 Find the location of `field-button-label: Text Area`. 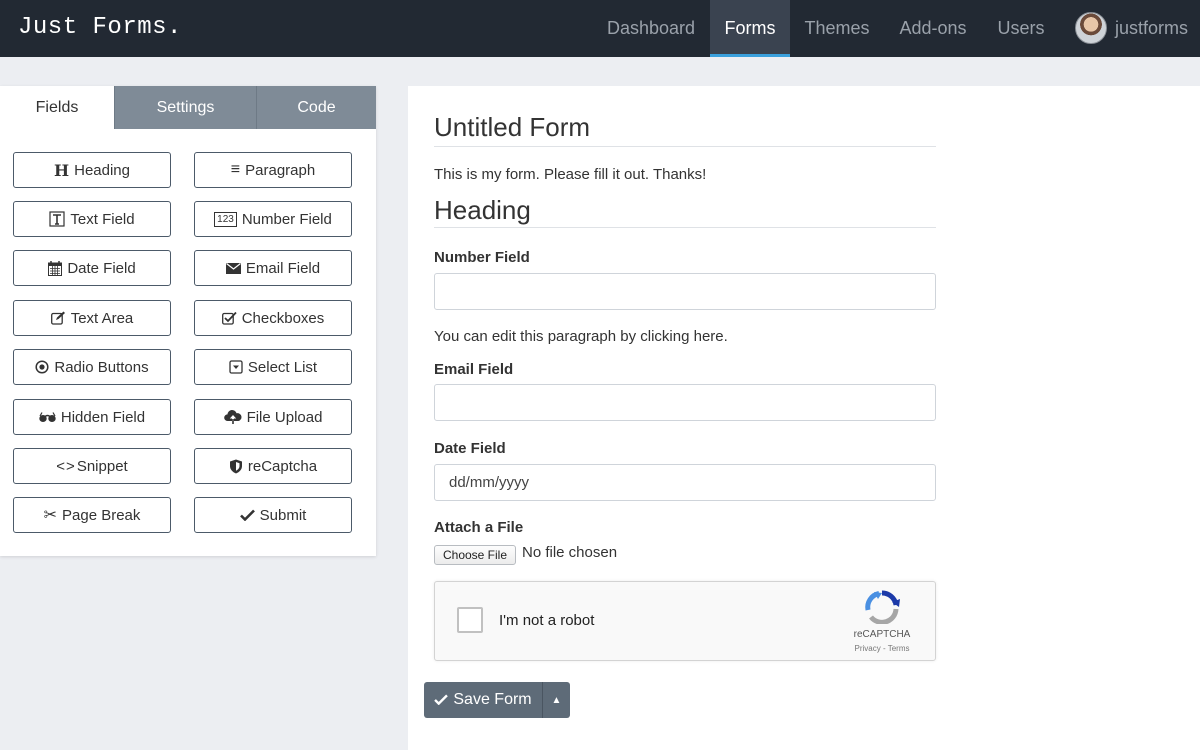

field-button-label: Text Area is located at coordinates (102, 318).